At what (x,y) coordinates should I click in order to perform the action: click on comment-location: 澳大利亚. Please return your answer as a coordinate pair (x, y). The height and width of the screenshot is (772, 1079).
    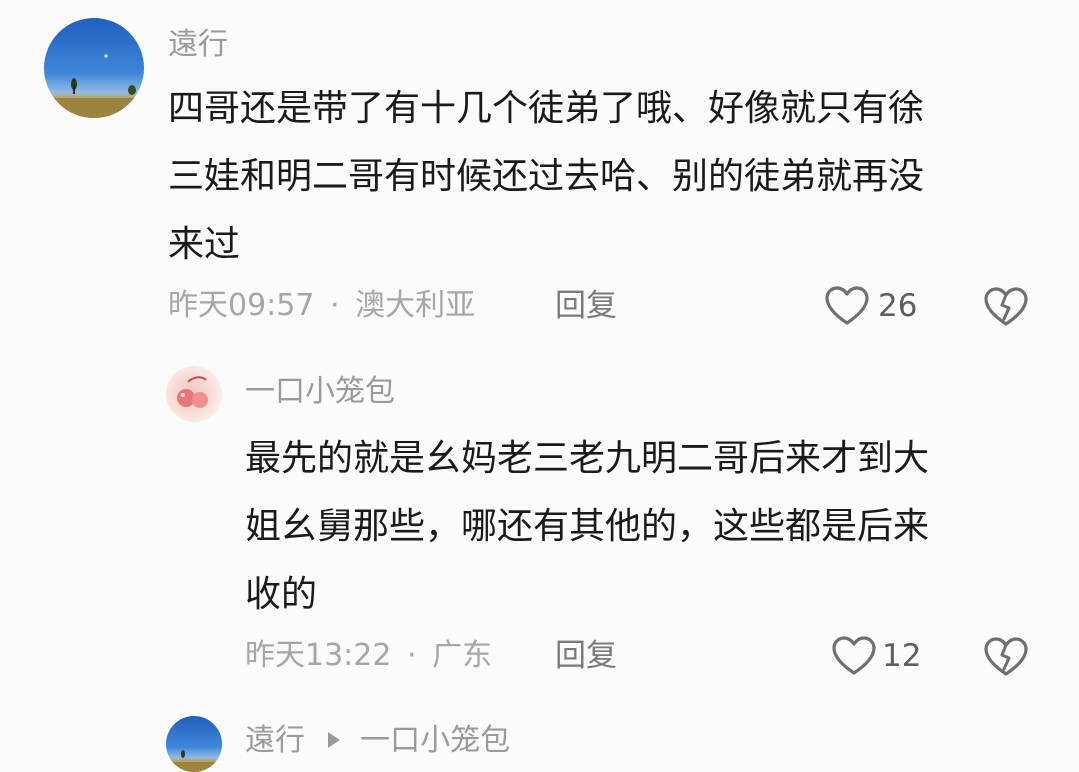
    Looking at the image, I should click on (415, 305).